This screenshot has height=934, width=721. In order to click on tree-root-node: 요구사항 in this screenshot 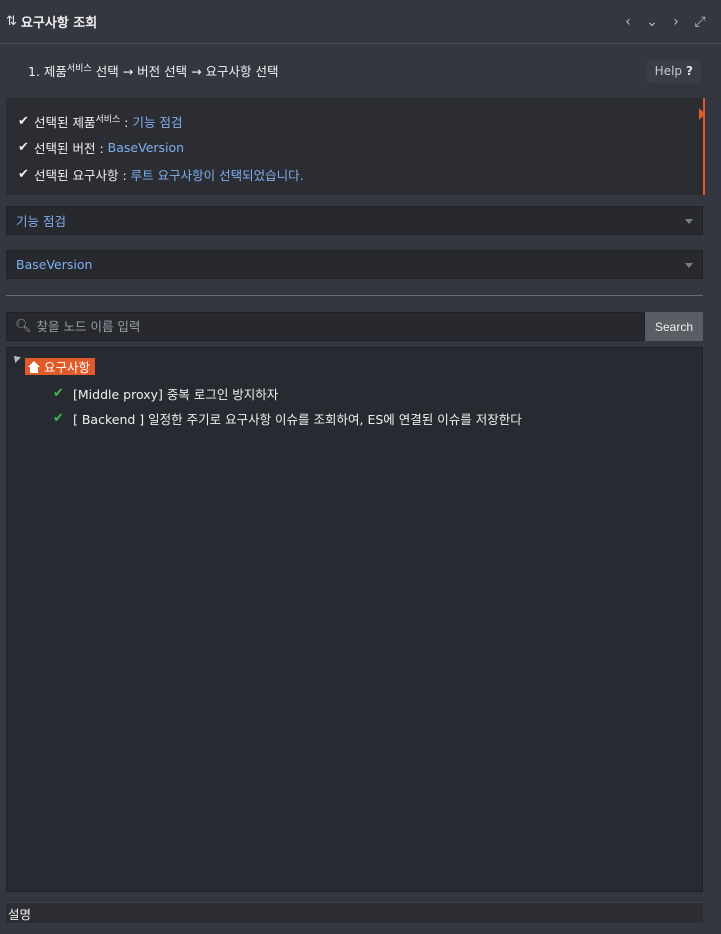, I will do `click(60, 366)`.